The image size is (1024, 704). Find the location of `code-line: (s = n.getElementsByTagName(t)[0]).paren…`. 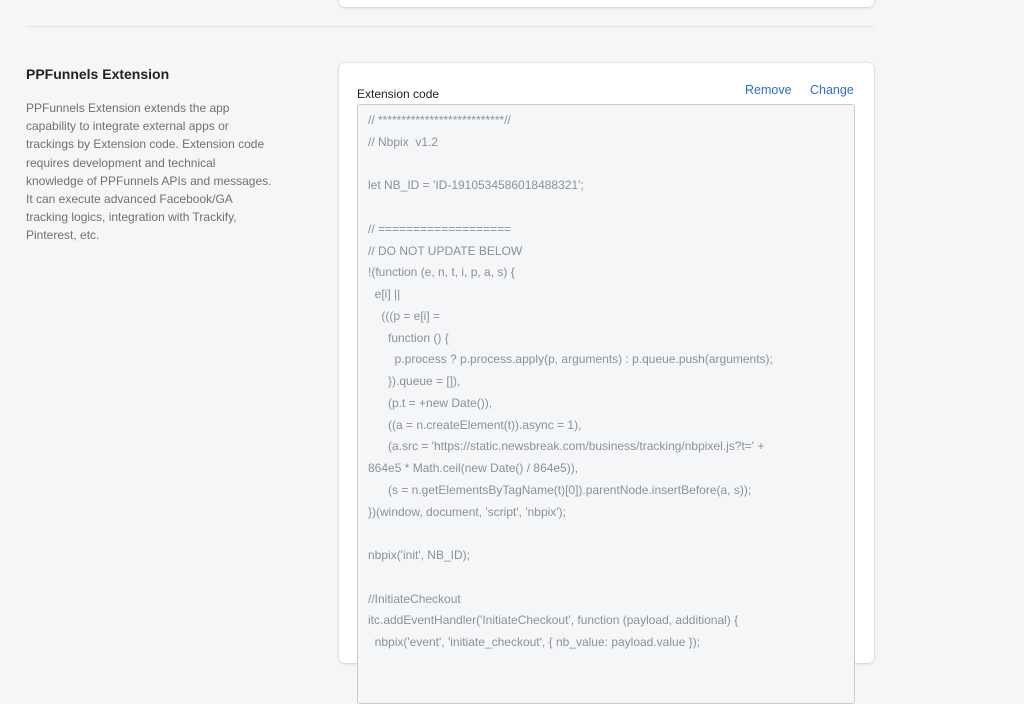

code-line: (s = n.getElementsByTagName(t)[0]).paren… is located at coordinates (560, 489).